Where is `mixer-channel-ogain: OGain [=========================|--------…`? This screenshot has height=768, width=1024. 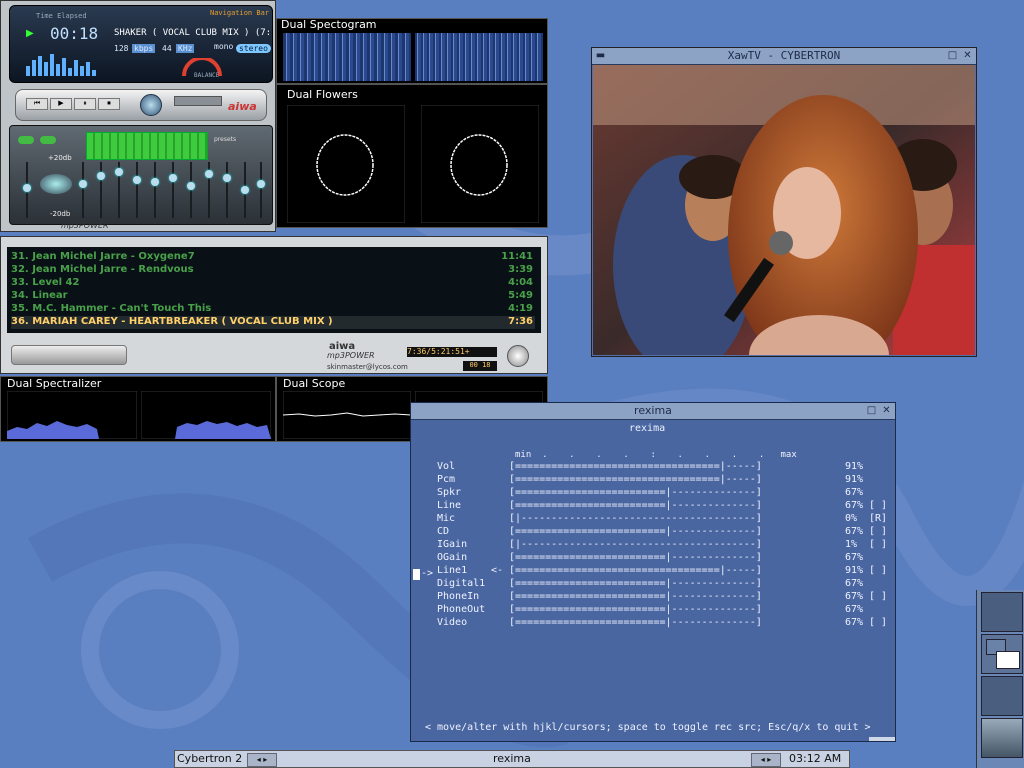
mixer-channel-ogain: OGain [=========================|--------… is located at coordinates (654, 558).